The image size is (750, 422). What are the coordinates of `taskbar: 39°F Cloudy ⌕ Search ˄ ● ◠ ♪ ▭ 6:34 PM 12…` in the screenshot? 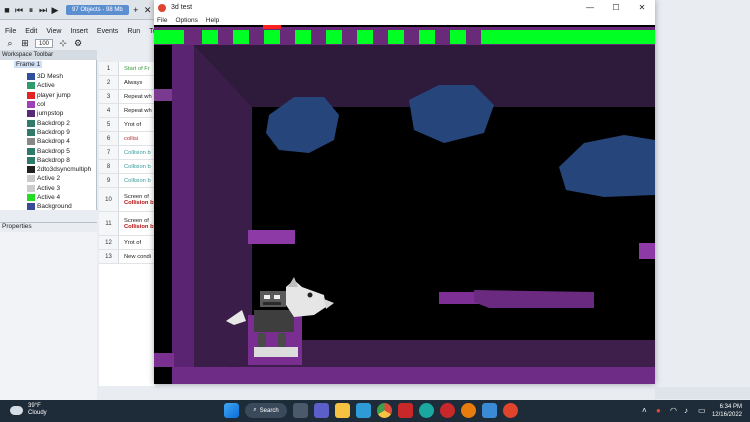 It's located at (375, 411).